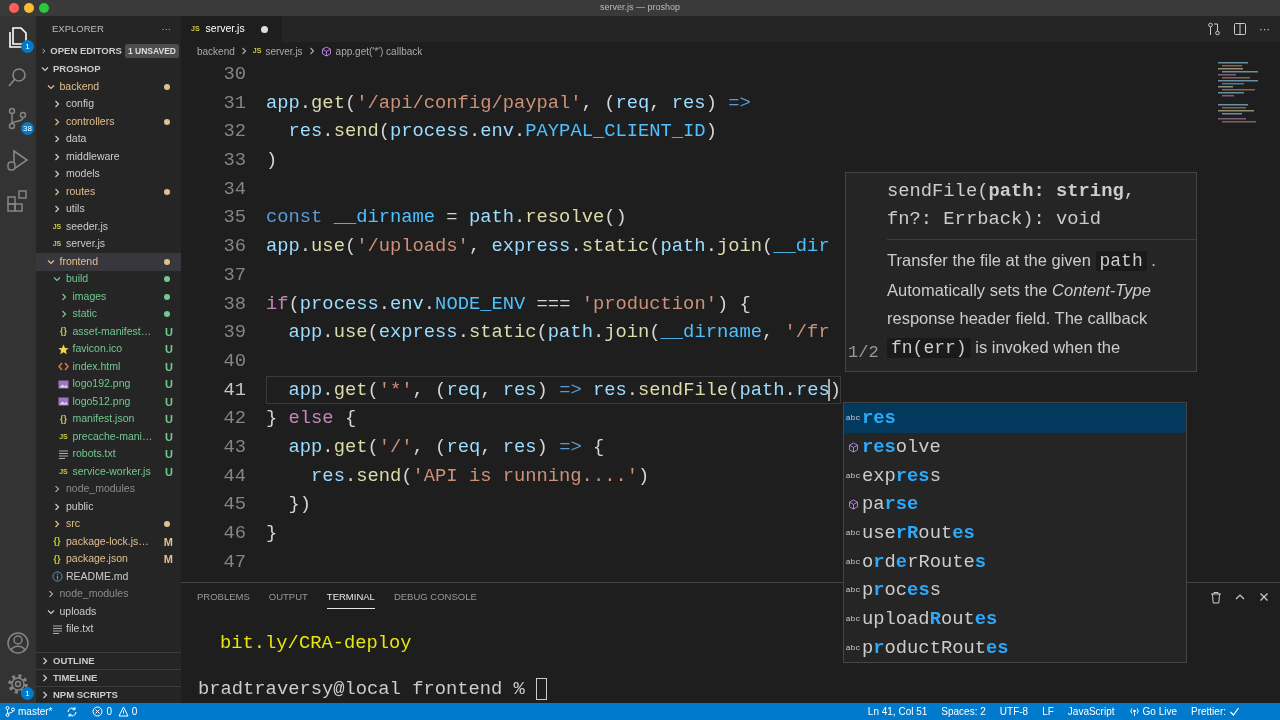 Image resolution: width=1280 pixels, height=720 pixels. What do you see at coordinates (1015, 447) in the screenshot?
I see `suggestion-item: resolve` at bounding box center [1015, 447].